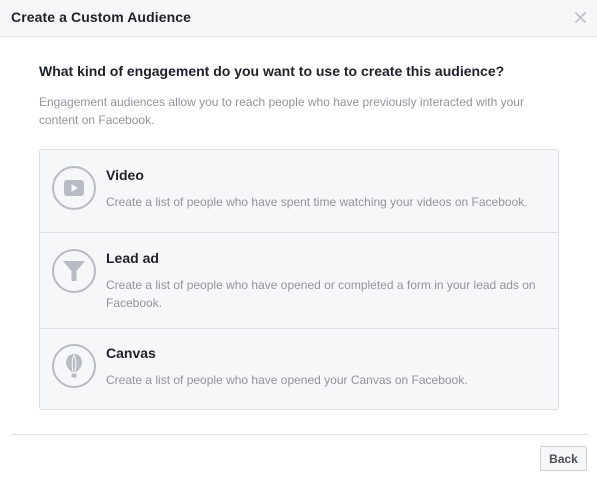 The width and height of the screenshot is (597, 478). Describe the element at coordinates (101, 17) in the screenshot. I see `dialog-title: Create a Custom Audience` at that location.